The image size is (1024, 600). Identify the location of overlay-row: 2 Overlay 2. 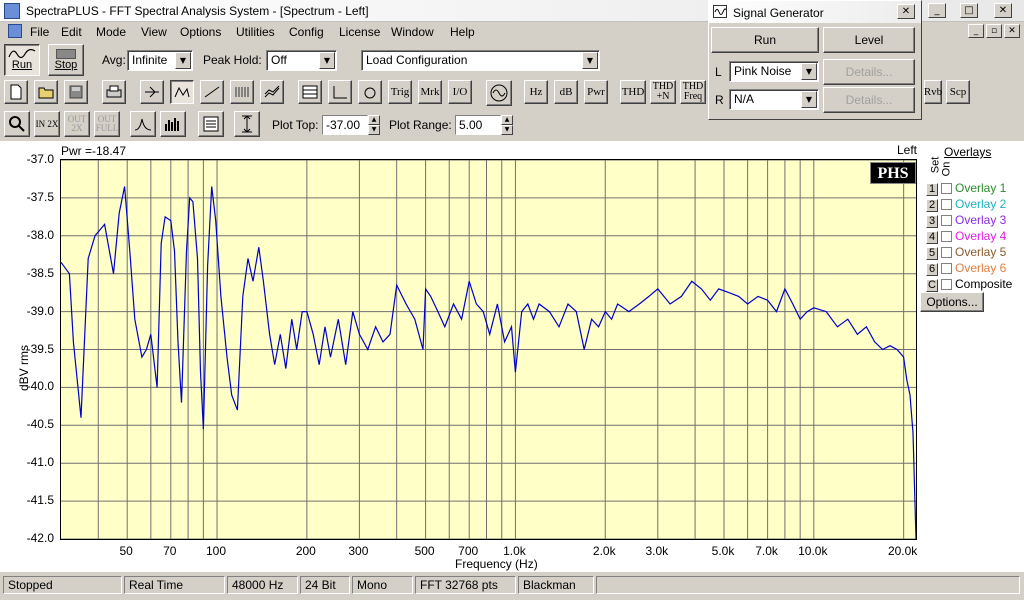
(966, 204).